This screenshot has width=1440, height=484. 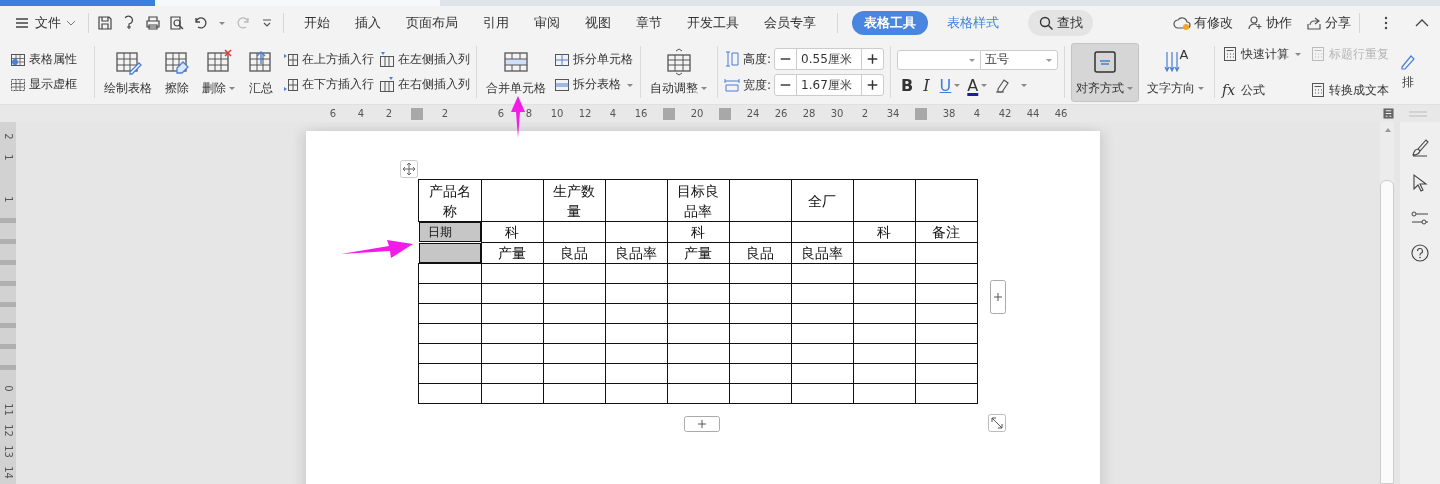 I want to click on ribbon-button: 汇总, so click(x=261, y=72).